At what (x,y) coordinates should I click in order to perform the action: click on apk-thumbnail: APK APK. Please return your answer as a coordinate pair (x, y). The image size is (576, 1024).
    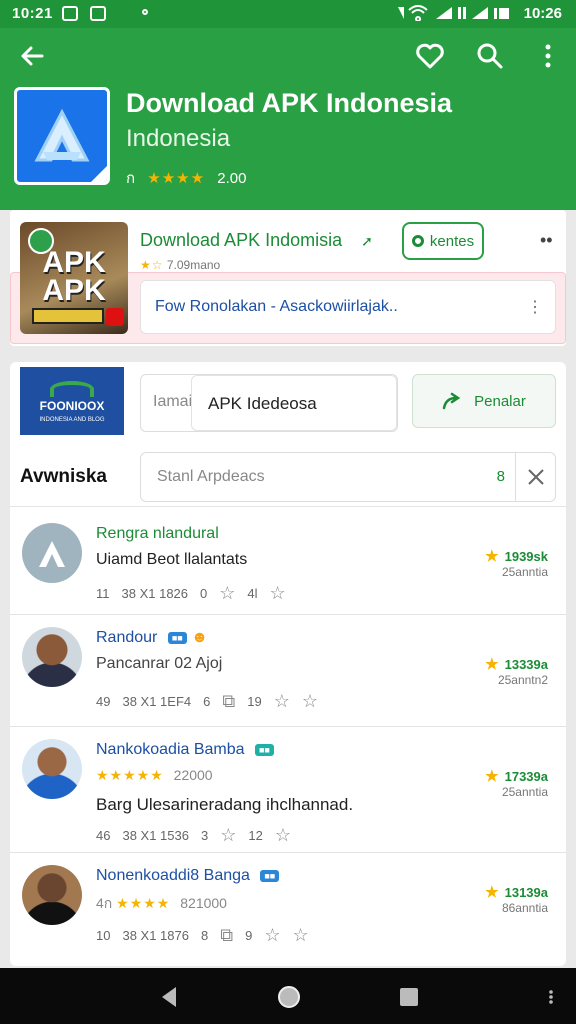
    Looking at the image, I should click on (74, 278).